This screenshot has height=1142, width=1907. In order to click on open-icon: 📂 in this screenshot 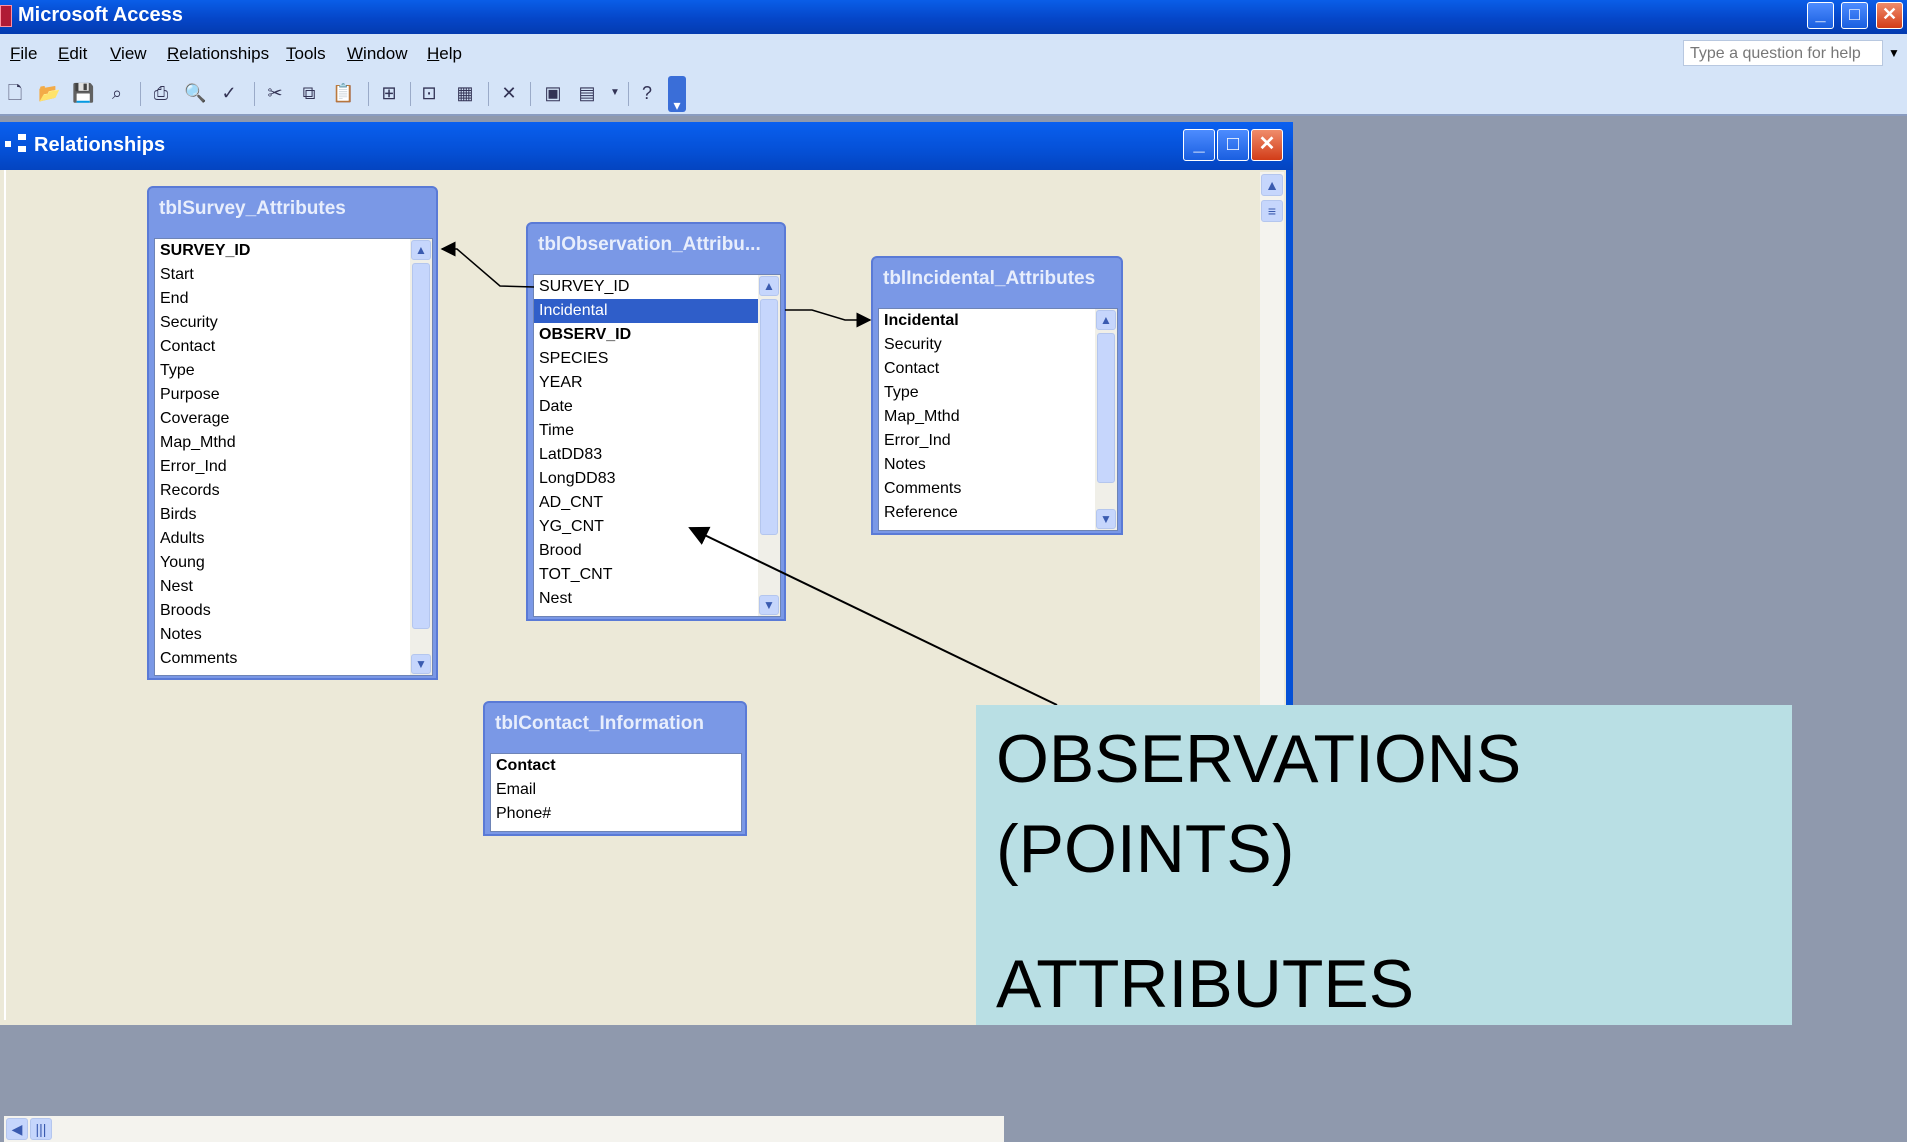, I will do `click(49, 93)`.